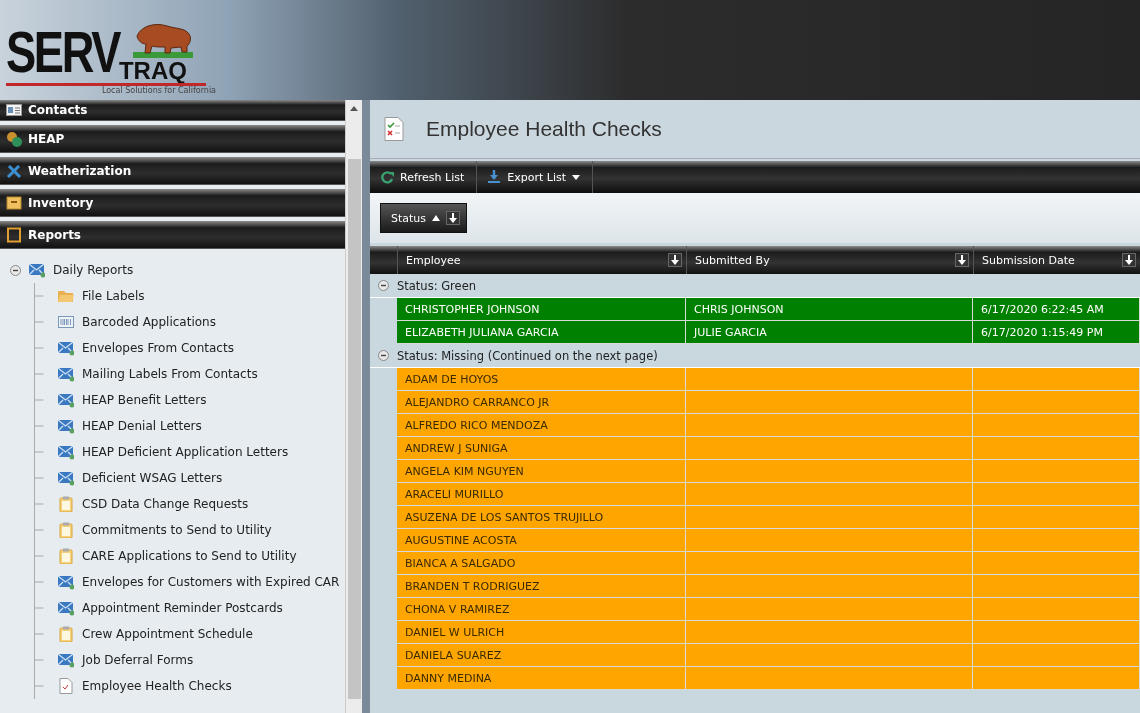 This screenshot has width=1140, height=713. What do you see at coordinates (541, 540) in the screenshot?
I see `table-cell: AUGUSTINE ACOSTA` at bounding box center [541, 540].